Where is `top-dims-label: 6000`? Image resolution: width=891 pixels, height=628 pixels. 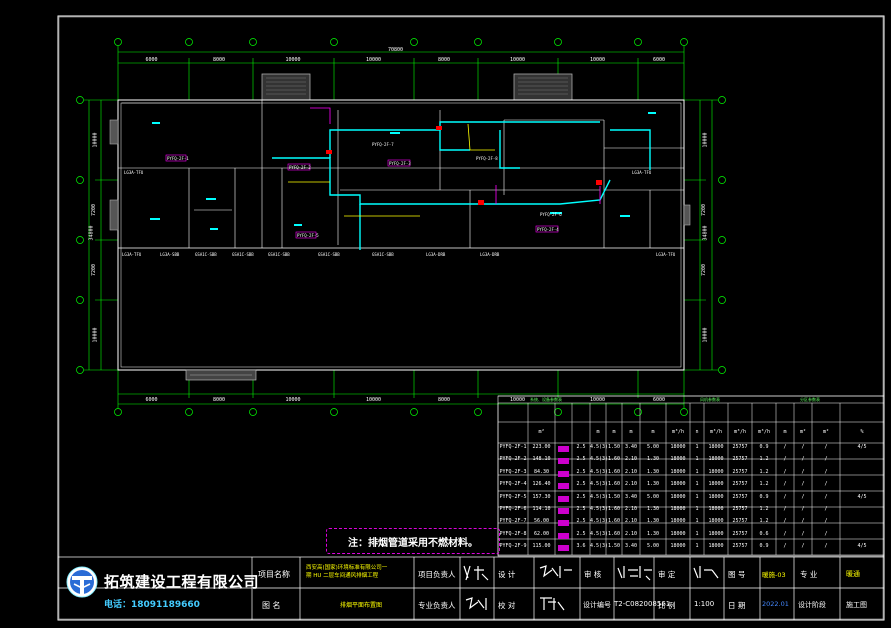
top-dims-label: 6000 is located at coordinates (659, 60).